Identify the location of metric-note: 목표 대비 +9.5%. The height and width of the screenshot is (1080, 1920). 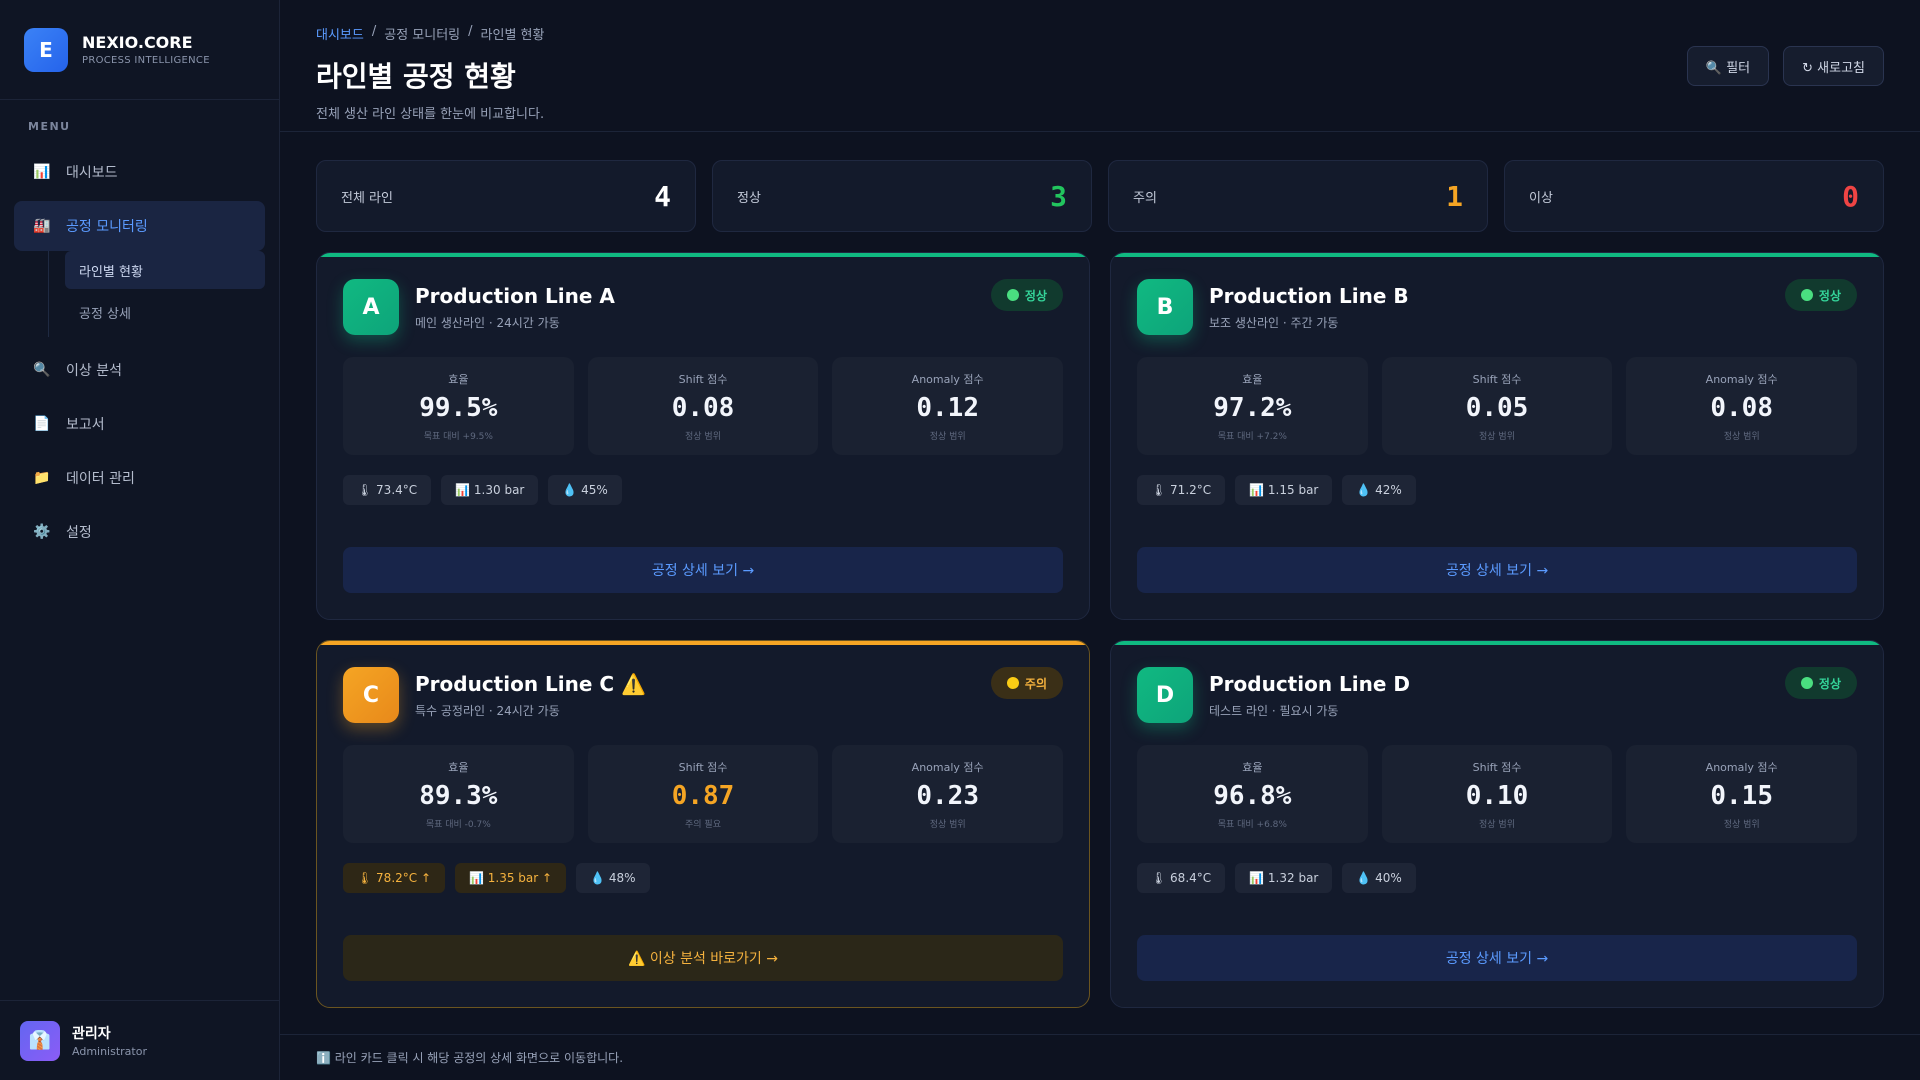
(458, 436).